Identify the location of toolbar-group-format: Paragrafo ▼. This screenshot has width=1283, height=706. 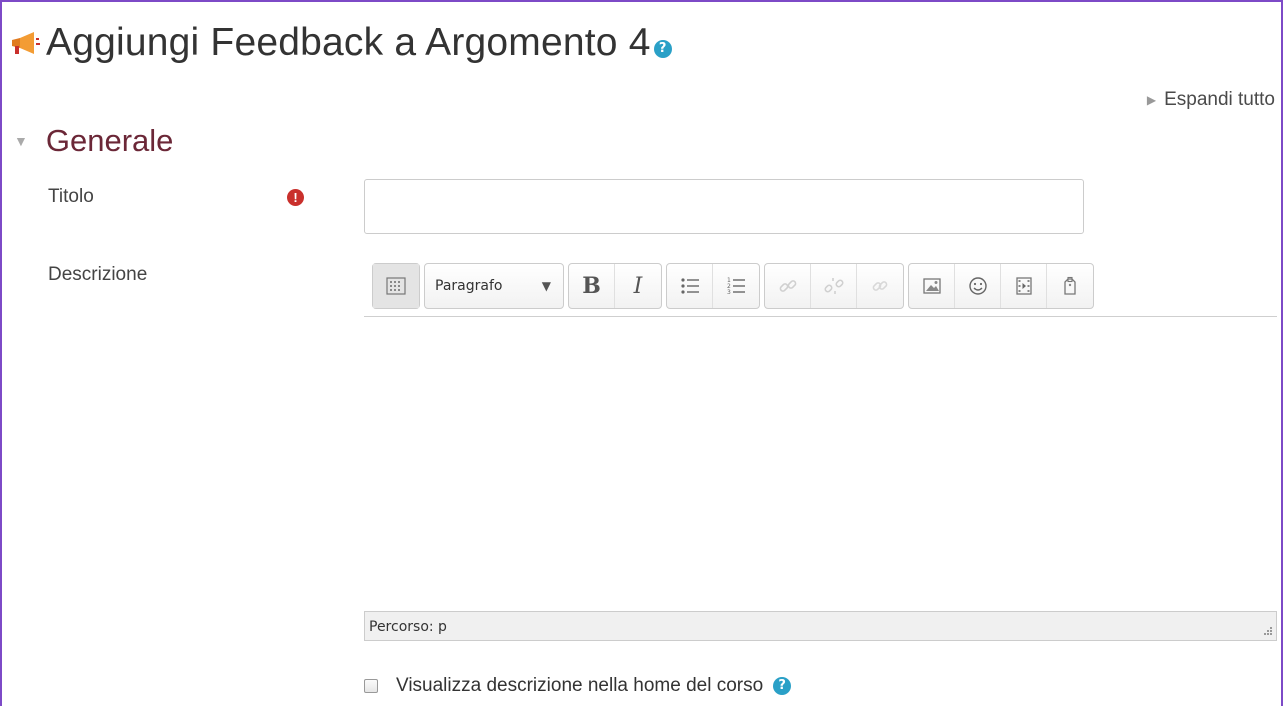
(494, 286).